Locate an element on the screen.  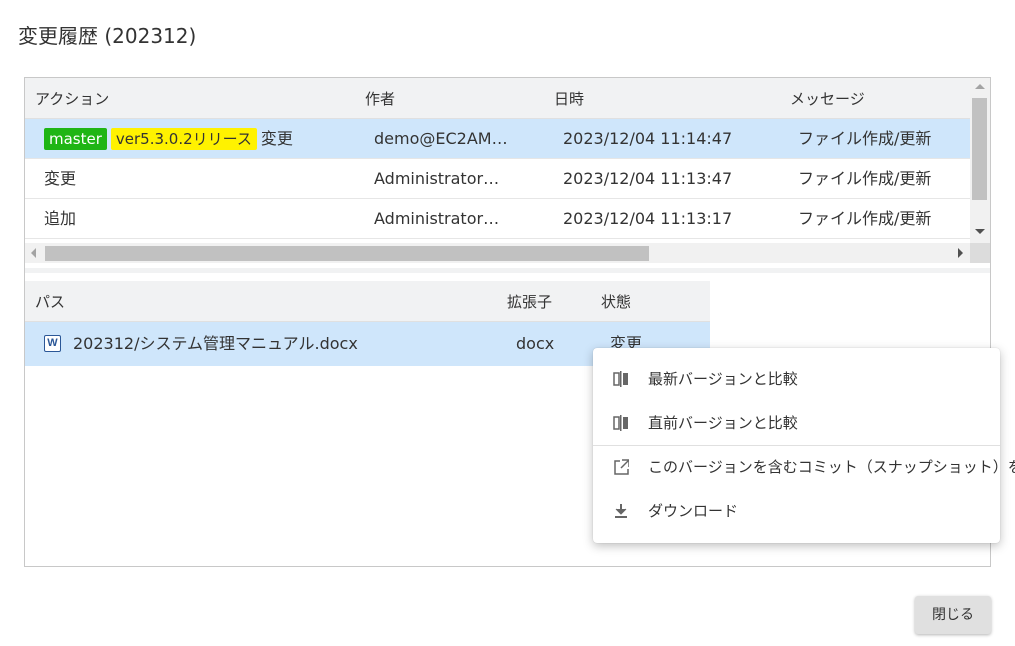
horizontal-scrollbar is located at coordinates (497, 253).